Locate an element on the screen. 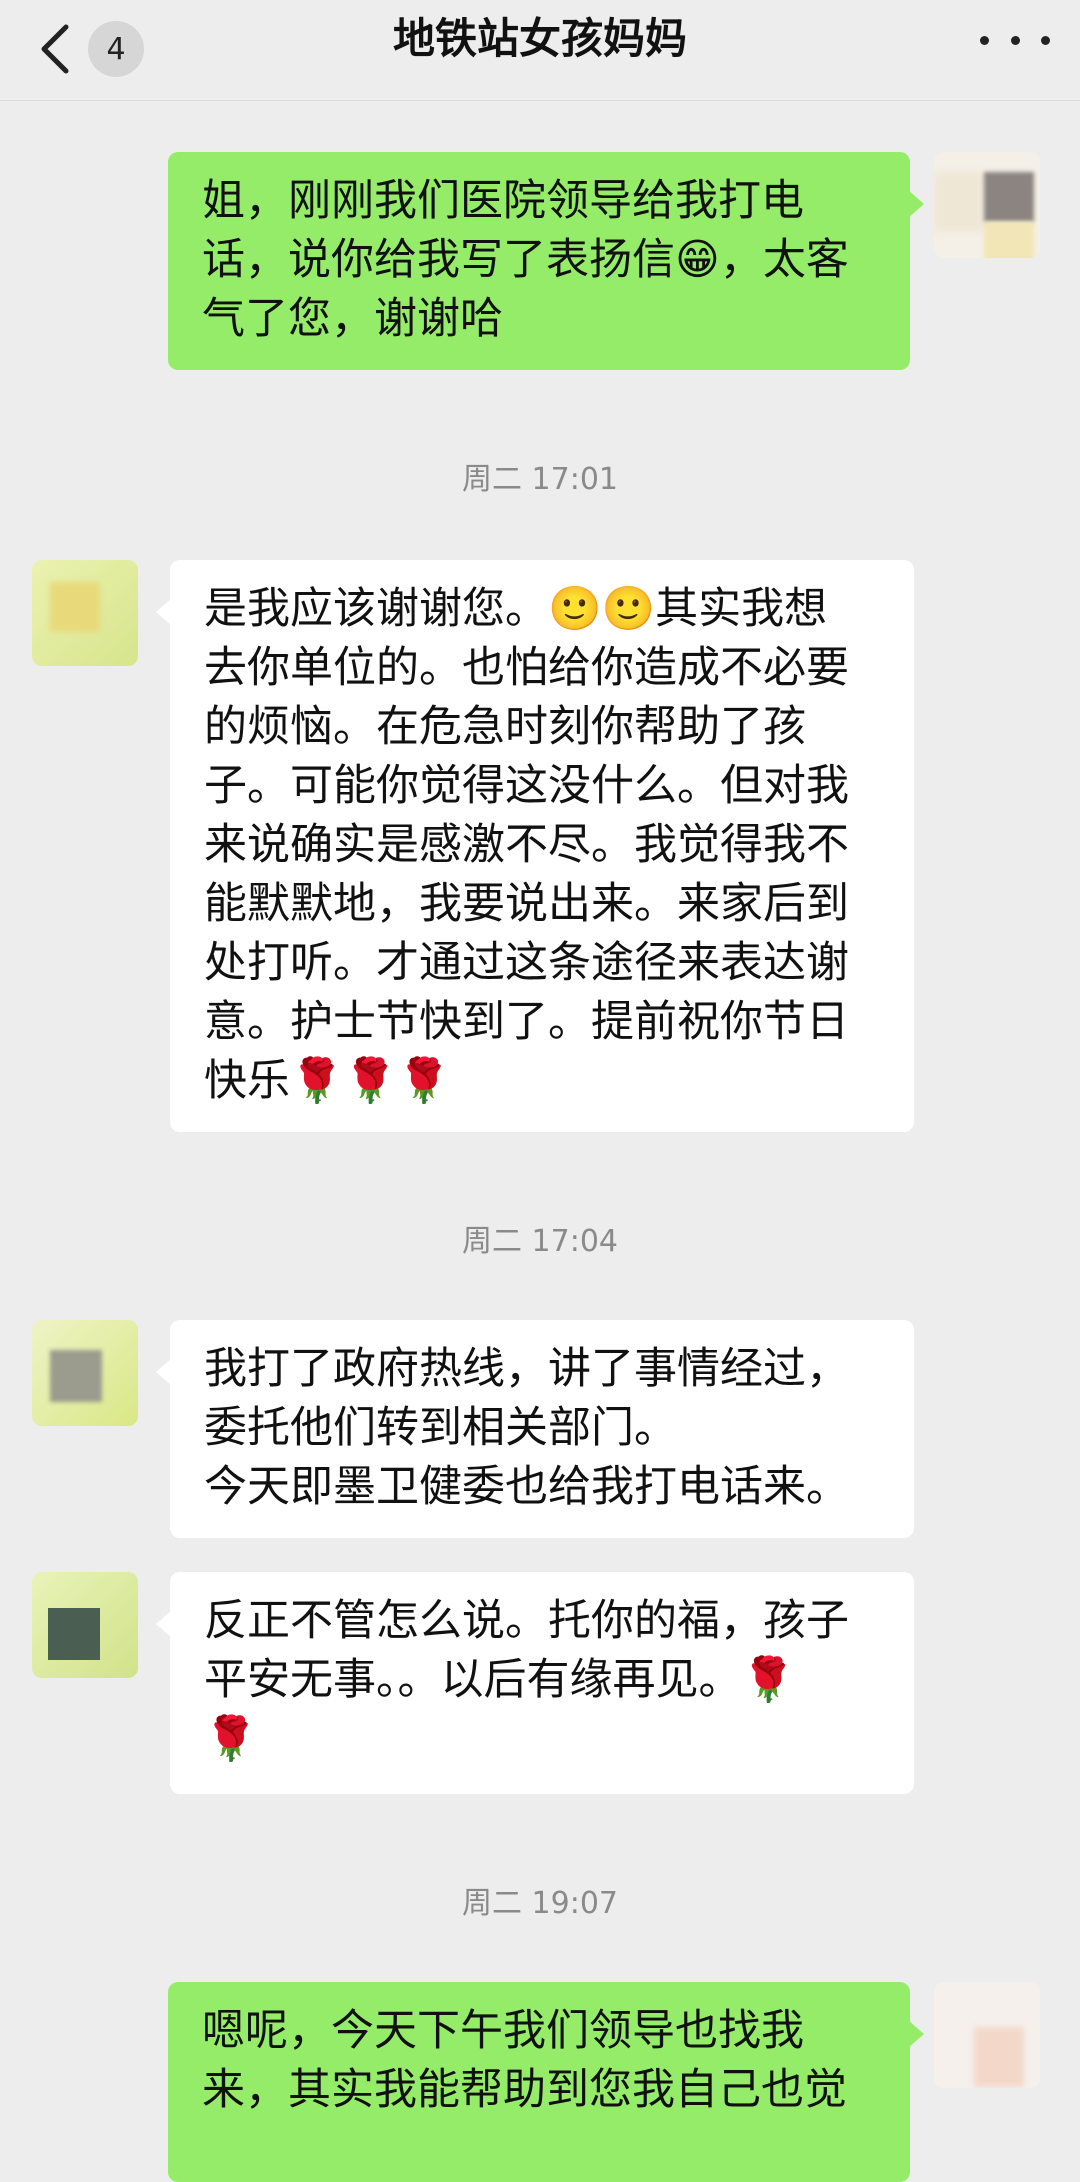  message-bubble-sent: 姐，刚刚我们医院领导给我打电 话，说你给我写了表扬信😁，太客 气了您，谢谢哈 is located at coordinates (546, 261).